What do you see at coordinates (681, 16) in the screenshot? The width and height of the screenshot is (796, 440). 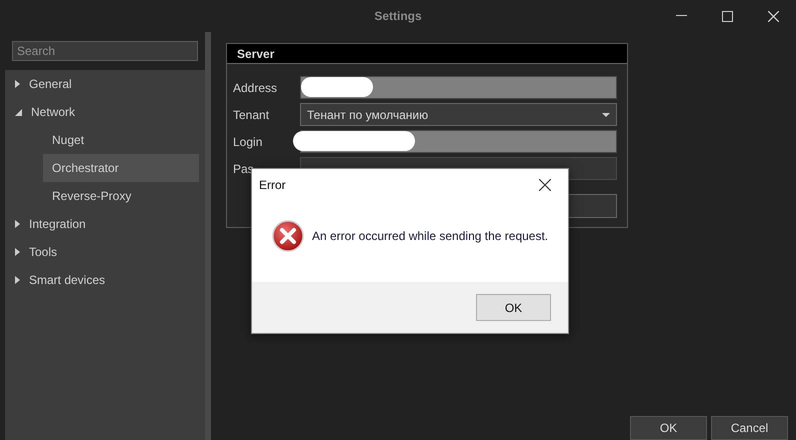 I see `minimize-icon` at bounding box center [681, 16].